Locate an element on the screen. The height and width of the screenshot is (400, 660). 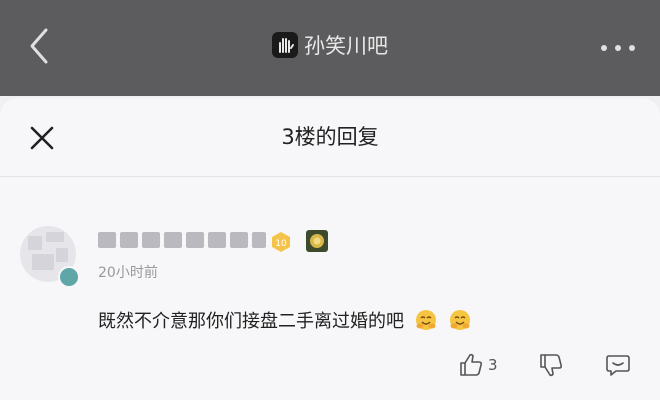
avatar-badge-icon is located at coordinates (69, 277).